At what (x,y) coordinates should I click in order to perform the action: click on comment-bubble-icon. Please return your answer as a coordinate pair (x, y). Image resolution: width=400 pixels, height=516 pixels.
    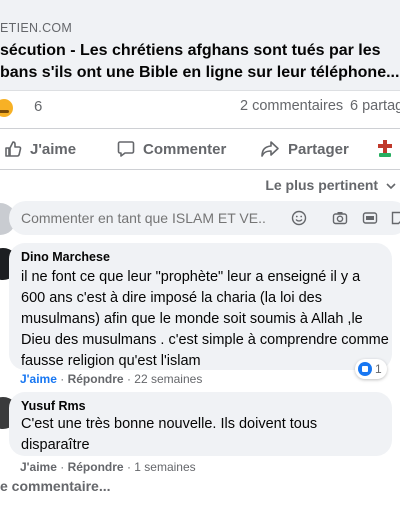
    Looking at the image, I should click on (126, 149).